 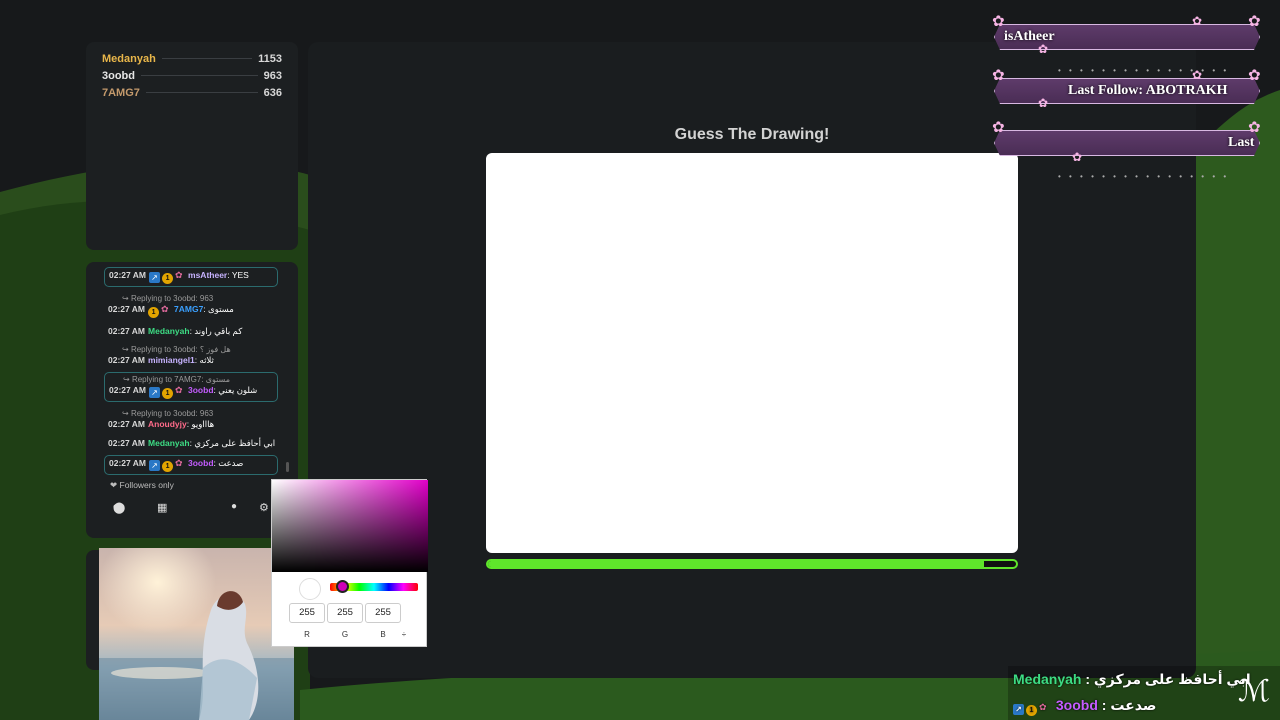 What do you see at coordinates (1172, 679) in the screenshot?
I see `overlay-chat-text: ابي أحافظ على مركزي` at bounding box center [1172, 679].